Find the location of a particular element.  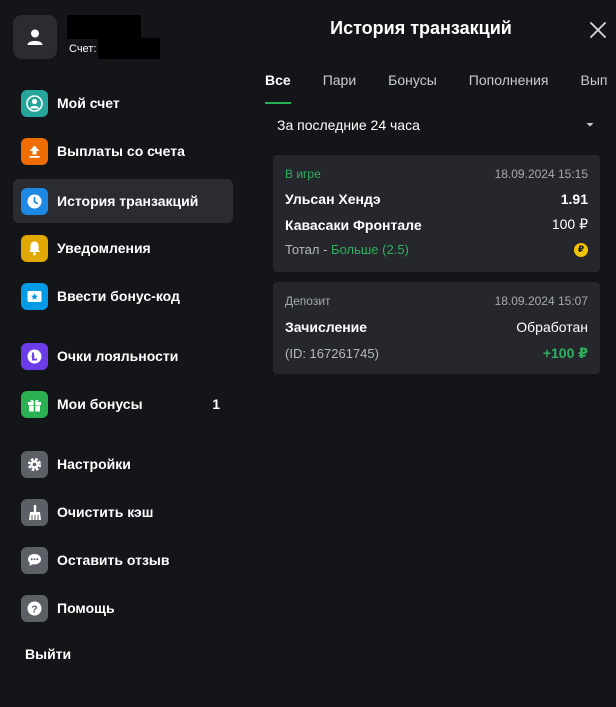

sidebar-item-label: История транзакций is located at coordinates (128, 201).